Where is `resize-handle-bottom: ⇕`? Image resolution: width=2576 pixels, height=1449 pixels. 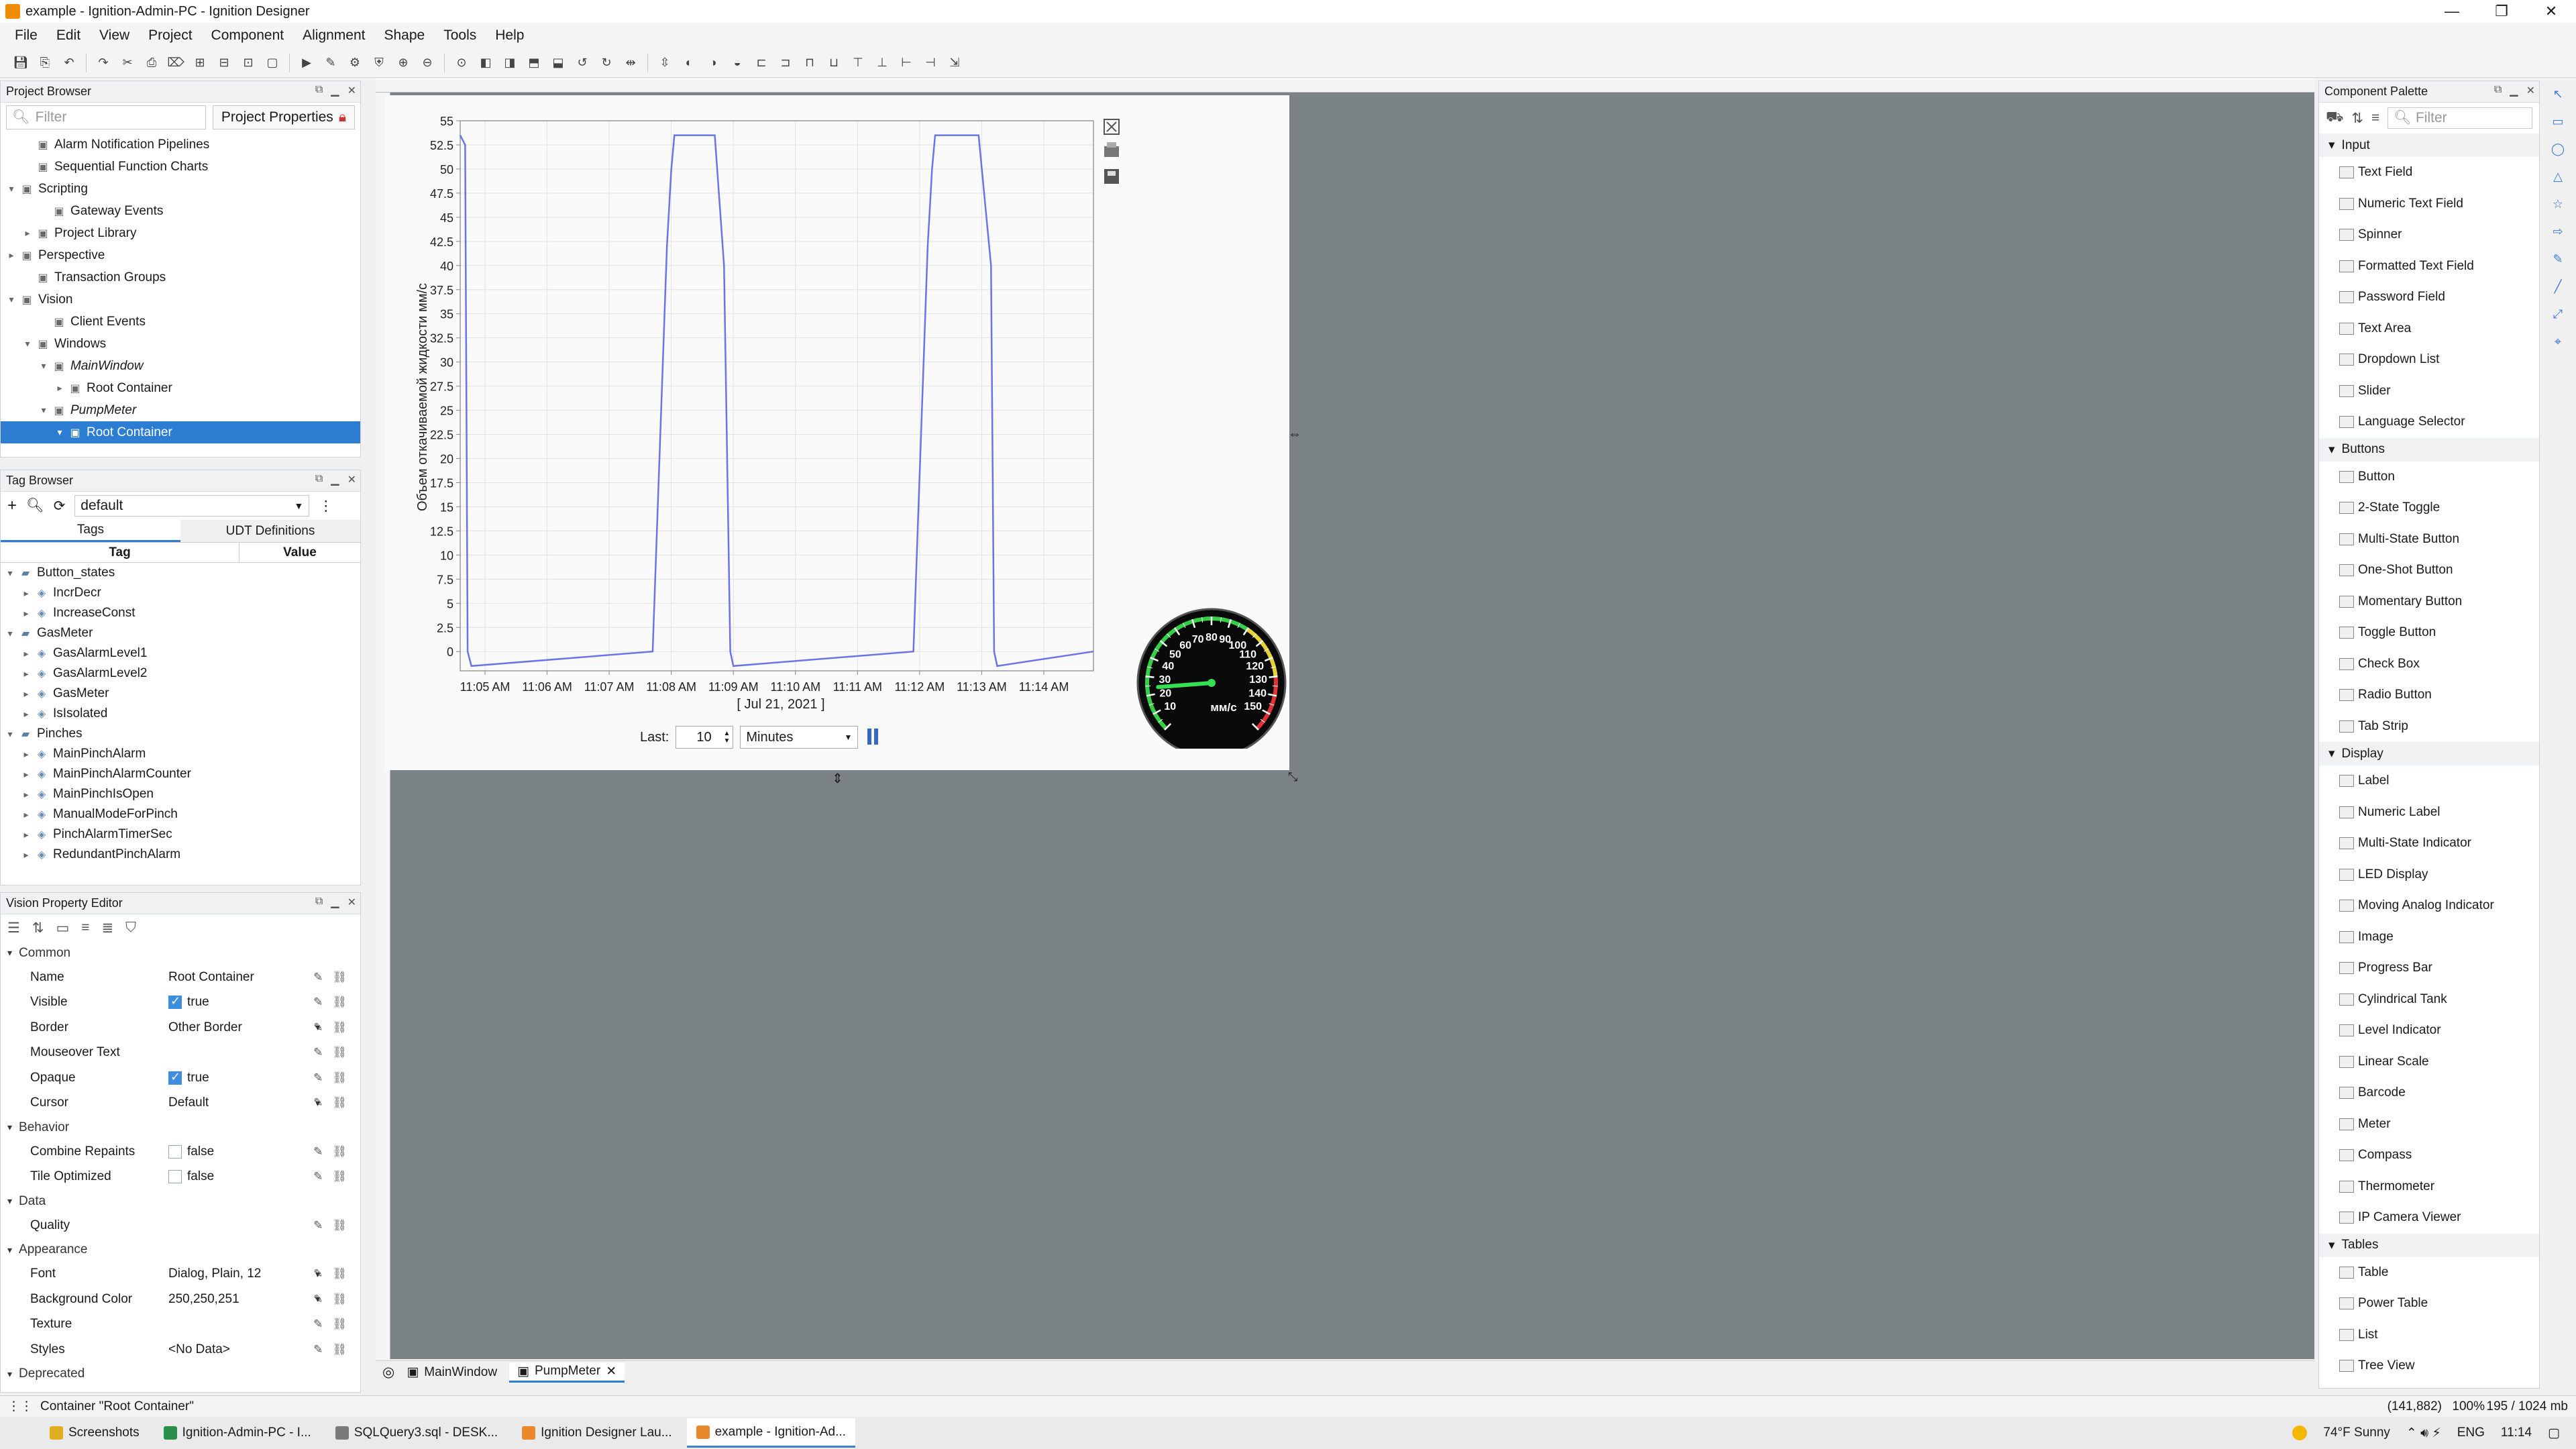 resize-handle-bottom: ⇕ is located at coordinates (837, 778).